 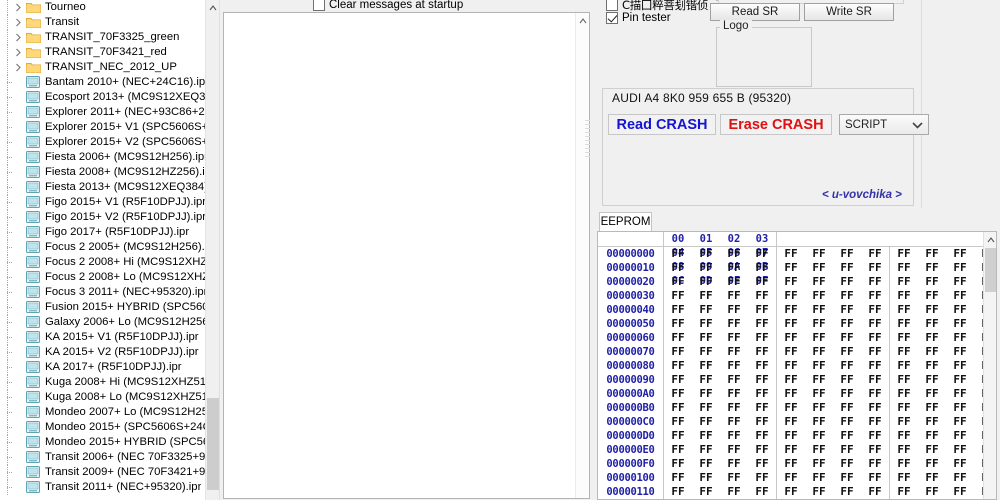 What do you see at coordinates (917, 126) in the screenshot?
I see `chevron-down-icon` at bounding box center [917, 126].